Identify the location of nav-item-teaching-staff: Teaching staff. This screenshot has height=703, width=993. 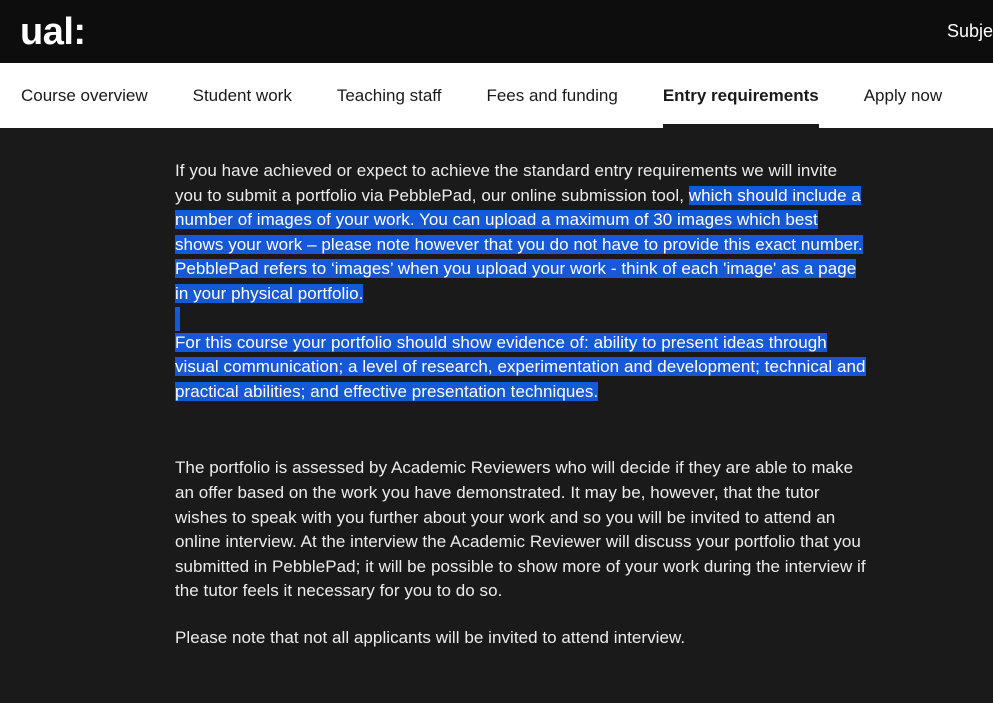
(389, 95).